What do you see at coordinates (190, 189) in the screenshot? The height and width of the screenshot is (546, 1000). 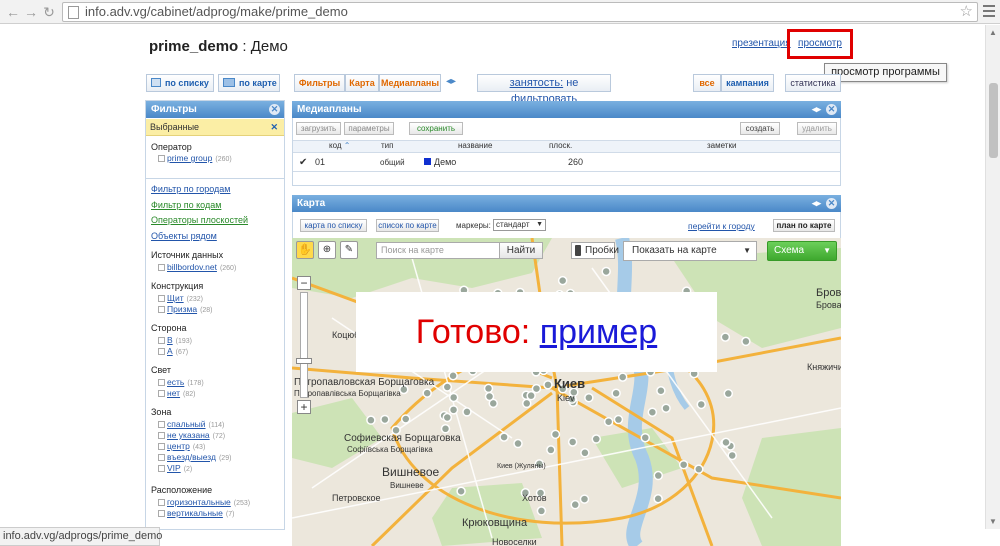 I see `filter-by-cities-link: Фильтр по городам` at bounding box center [190, 189].